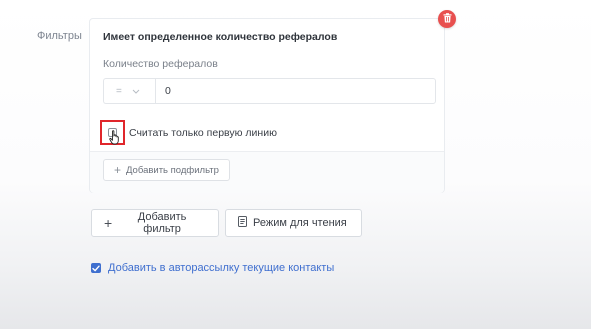 This screenshot has height=329, width=591. Describe the element at coordinates (295, 91) in the screenshot. I see `referral-count-input` at that location.